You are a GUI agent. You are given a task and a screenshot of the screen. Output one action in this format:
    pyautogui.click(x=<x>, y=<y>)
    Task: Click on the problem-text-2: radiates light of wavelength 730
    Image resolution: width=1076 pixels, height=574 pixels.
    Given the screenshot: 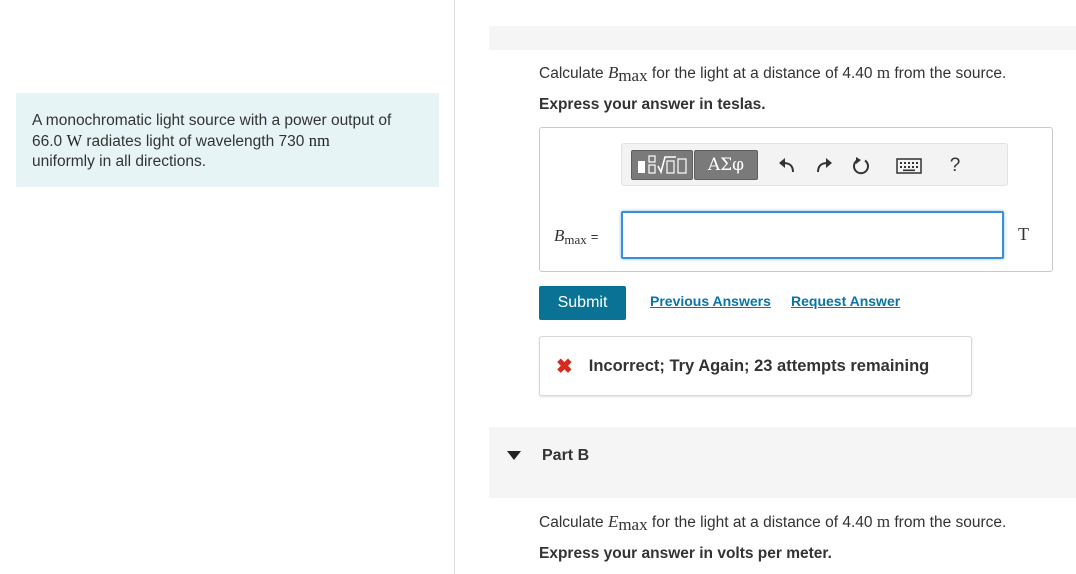 What is the action you would take?
    pyautogui.click(x=195, y=141)
    